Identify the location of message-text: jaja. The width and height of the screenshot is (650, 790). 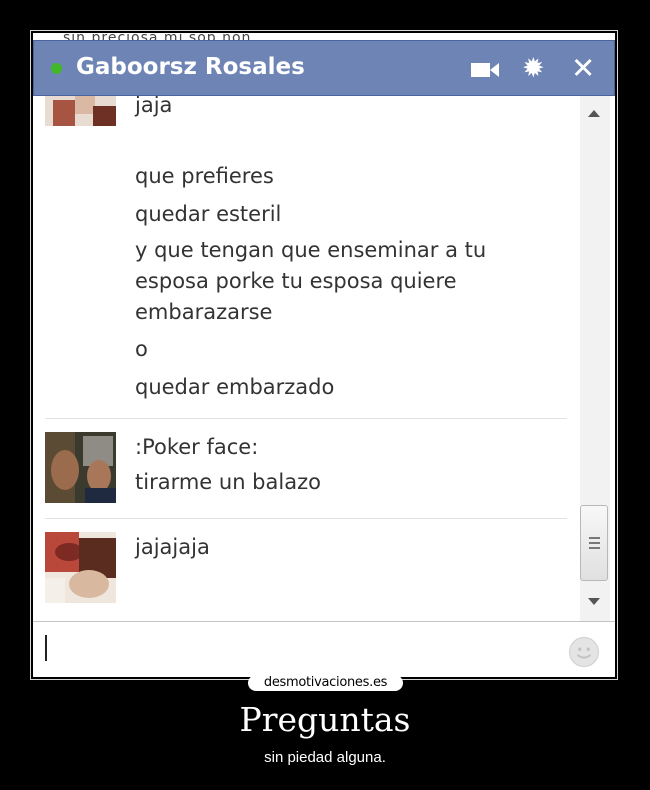
(154, 106).